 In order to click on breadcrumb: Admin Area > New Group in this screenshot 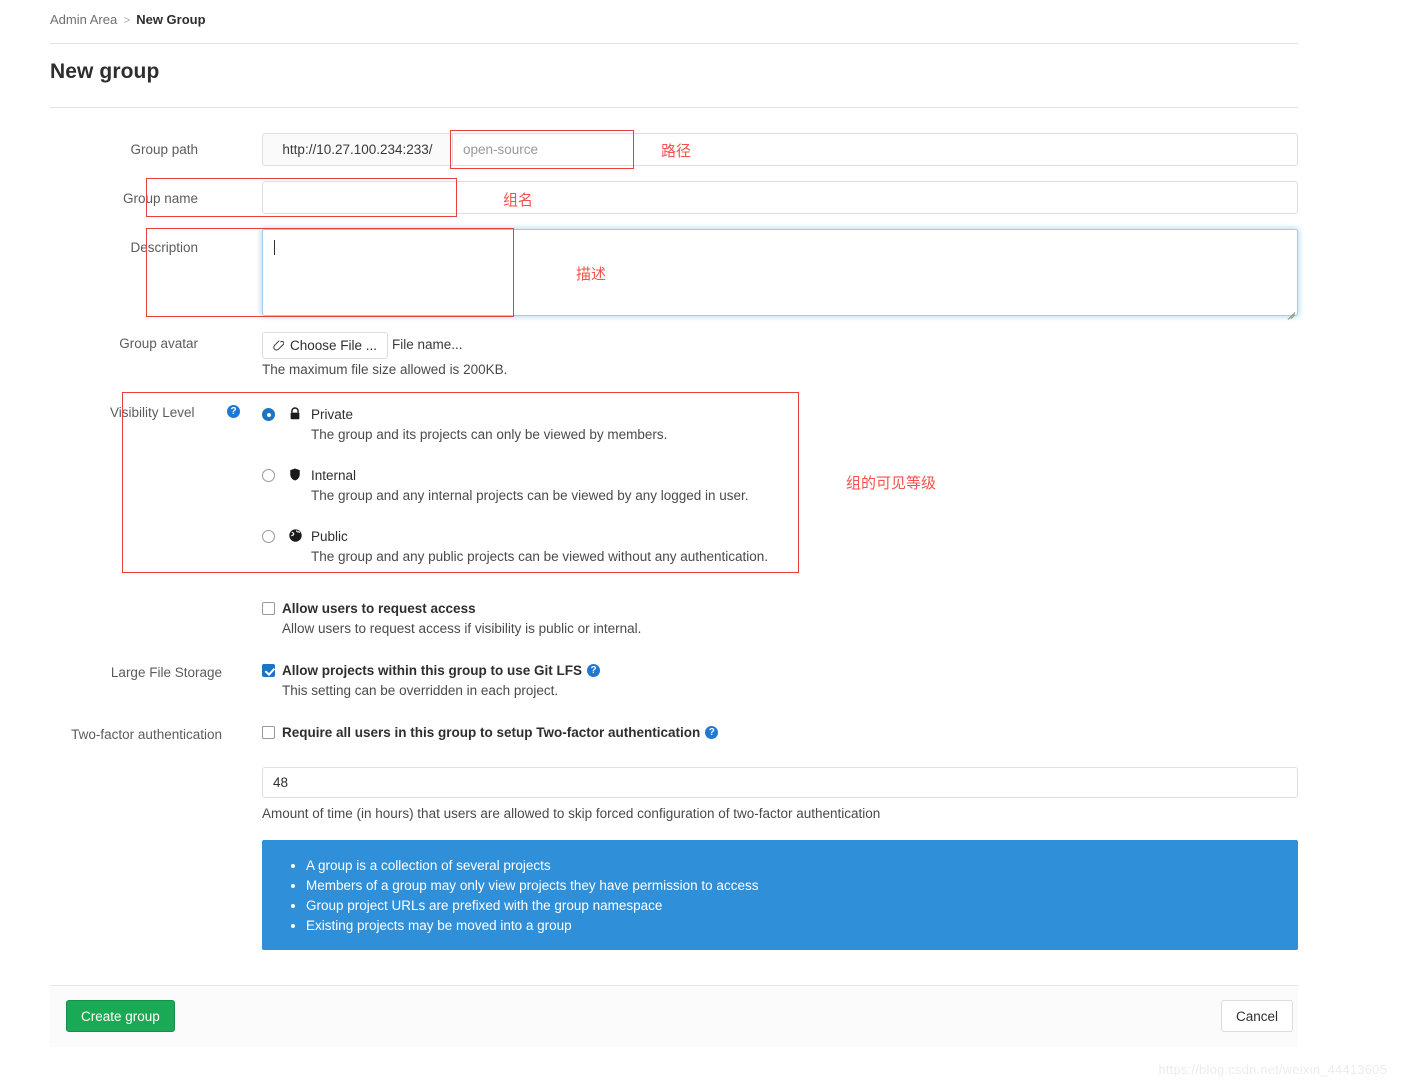, I will do `click(128, 19)`.